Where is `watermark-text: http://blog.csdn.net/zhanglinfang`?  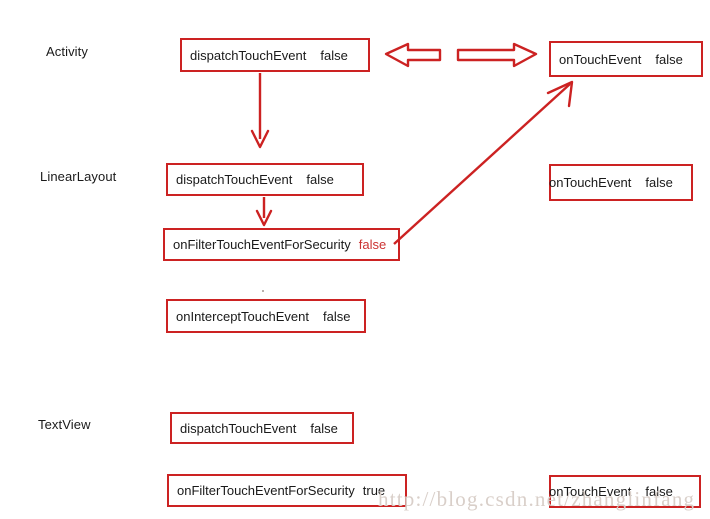
watermark-text: http://blog.csdn.net/zhanglinfang is located at coordinates (537, 499).